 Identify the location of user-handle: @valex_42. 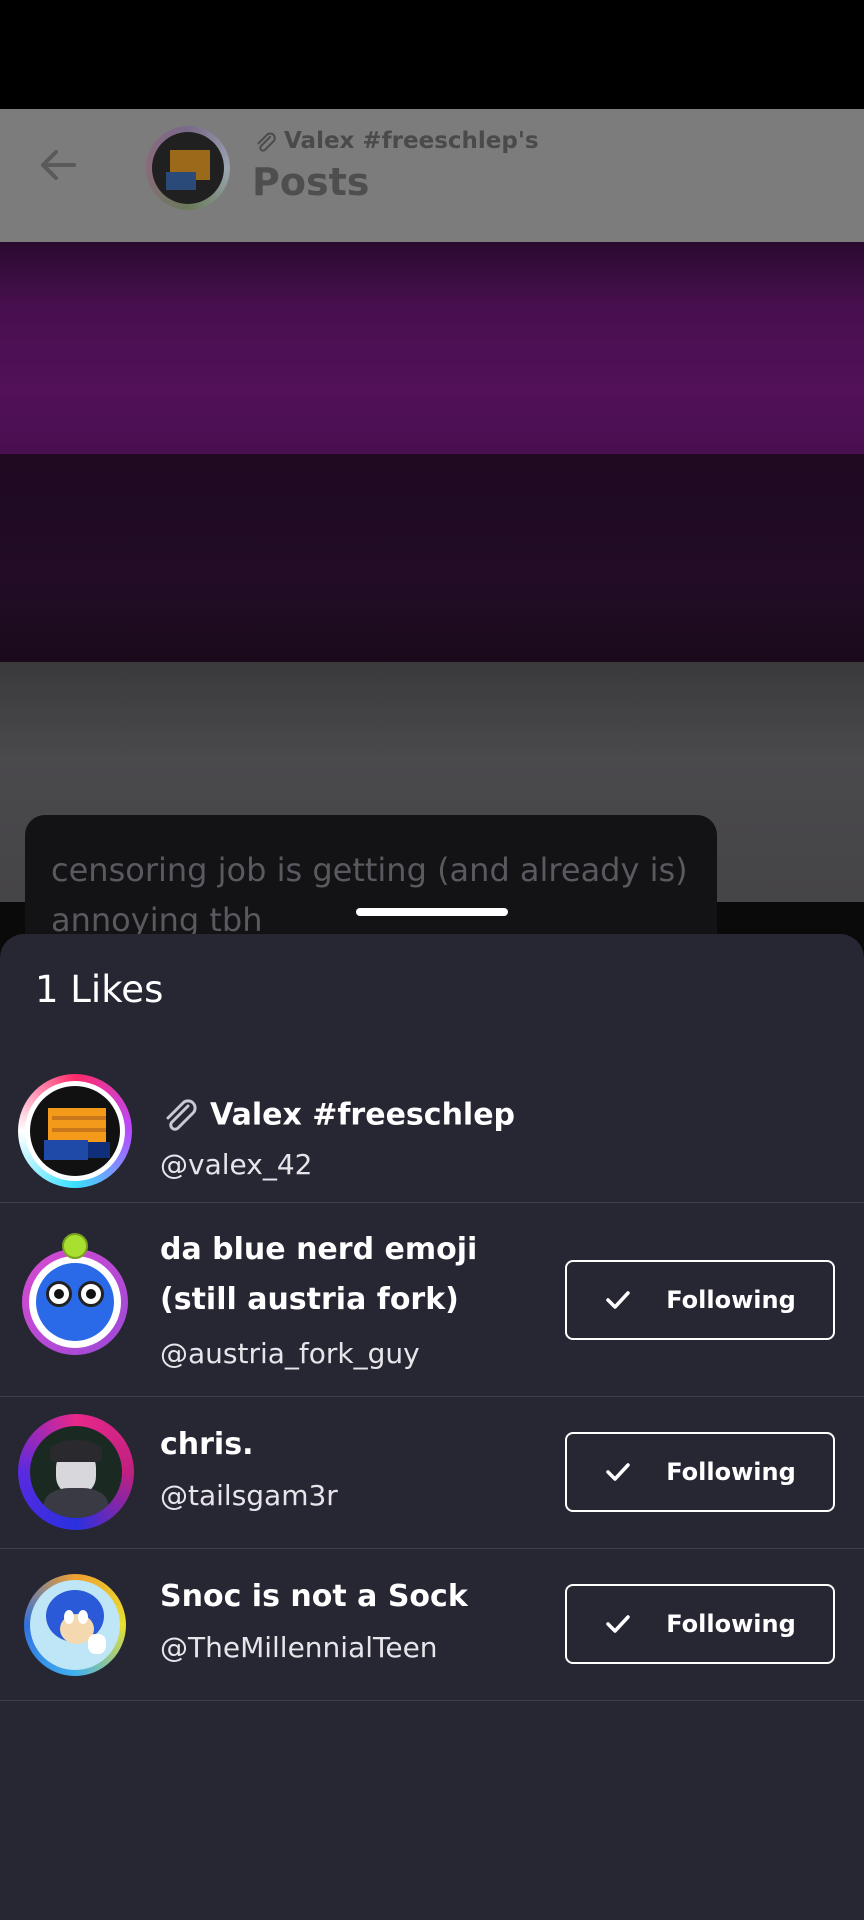
(236, 1164).